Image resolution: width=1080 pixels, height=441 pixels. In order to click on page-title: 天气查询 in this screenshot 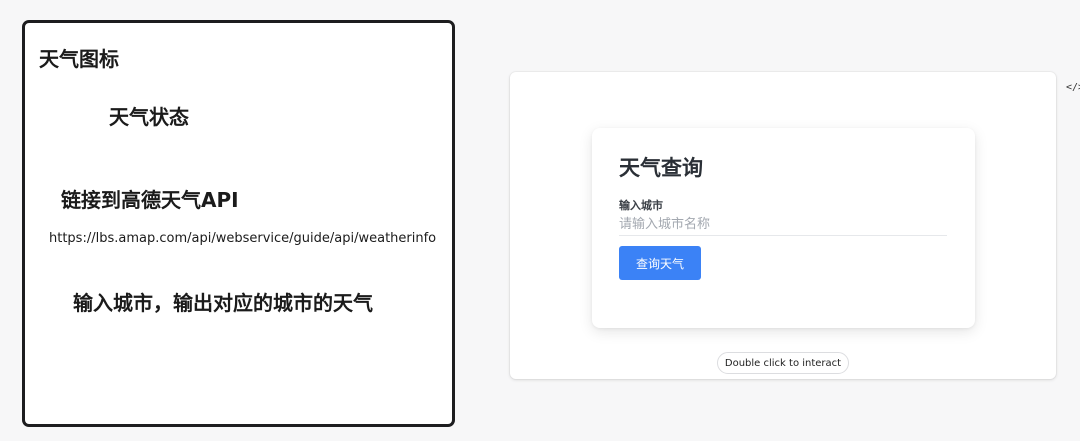, I will do `click(661, 168)`.